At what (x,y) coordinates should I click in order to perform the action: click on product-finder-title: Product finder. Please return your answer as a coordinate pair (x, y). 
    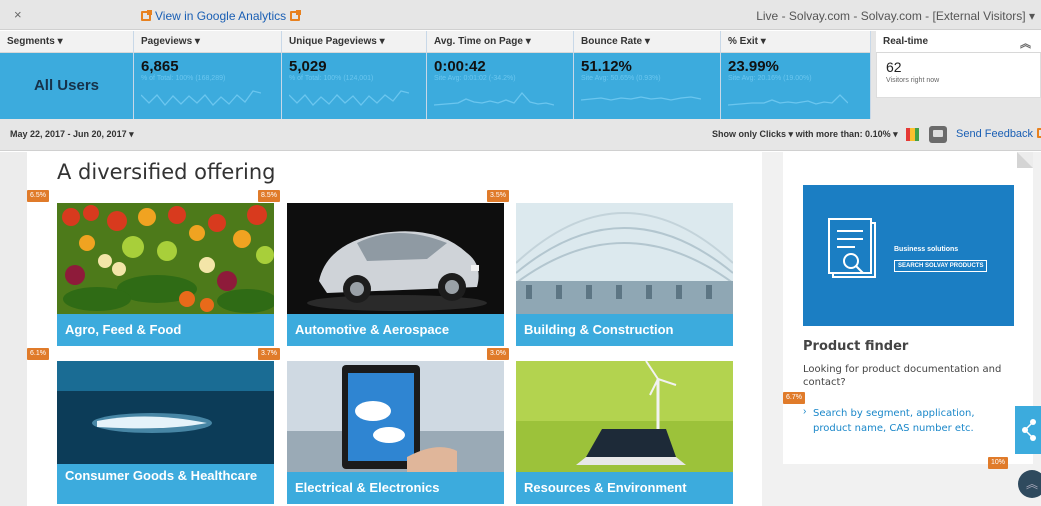
    Looking at the image, I should click on (856, 346).